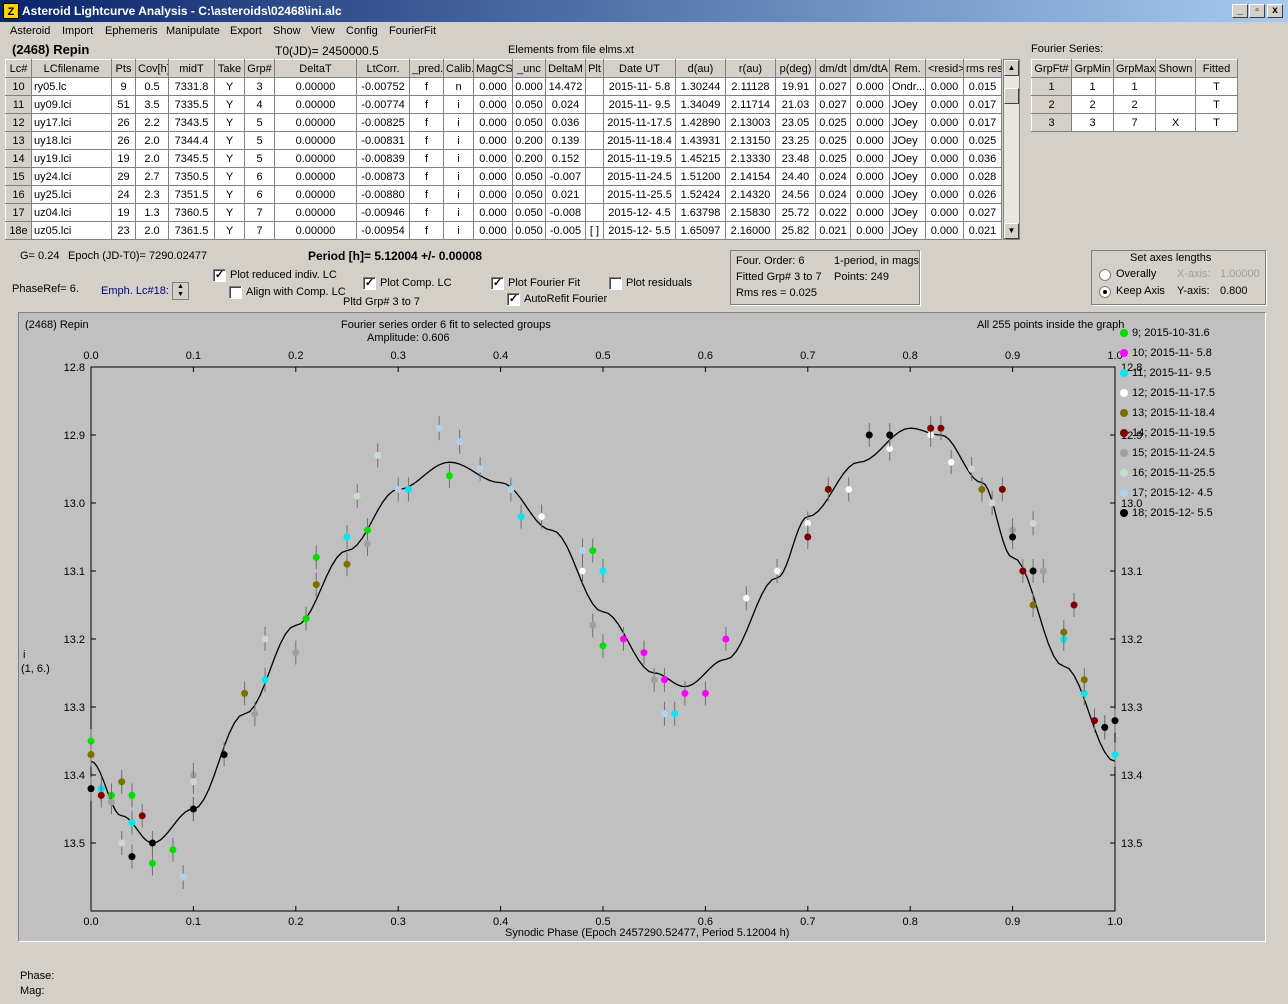 This screenshot has height=1004, width=1288. I want to click on table-cell: 17, so click(18, 212).